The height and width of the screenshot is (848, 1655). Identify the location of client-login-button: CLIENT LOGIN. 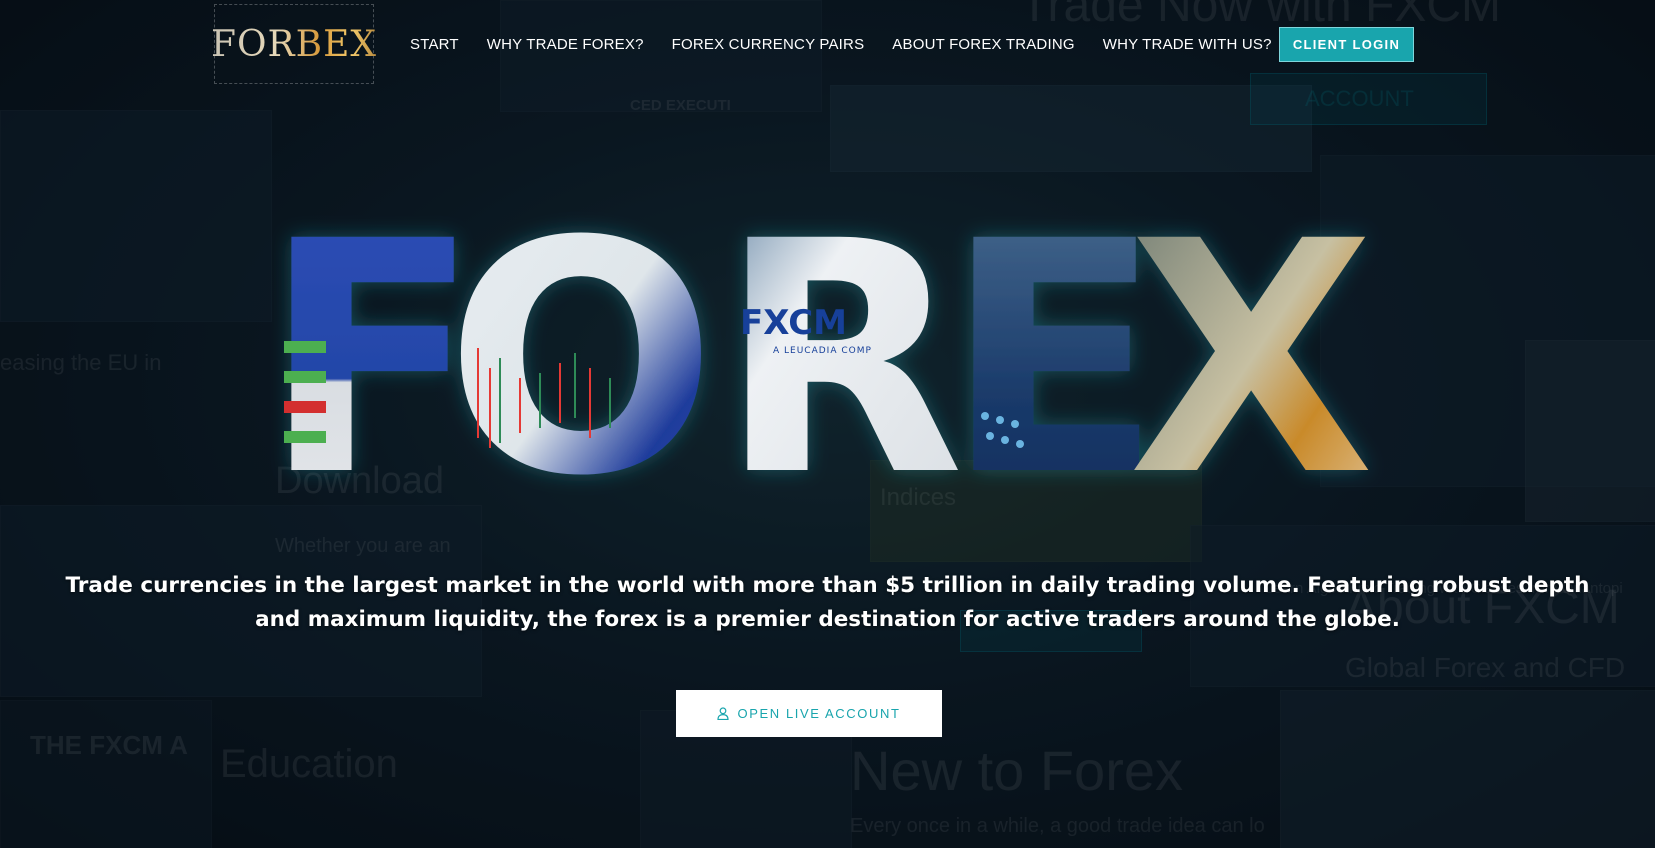
(1346, 44).